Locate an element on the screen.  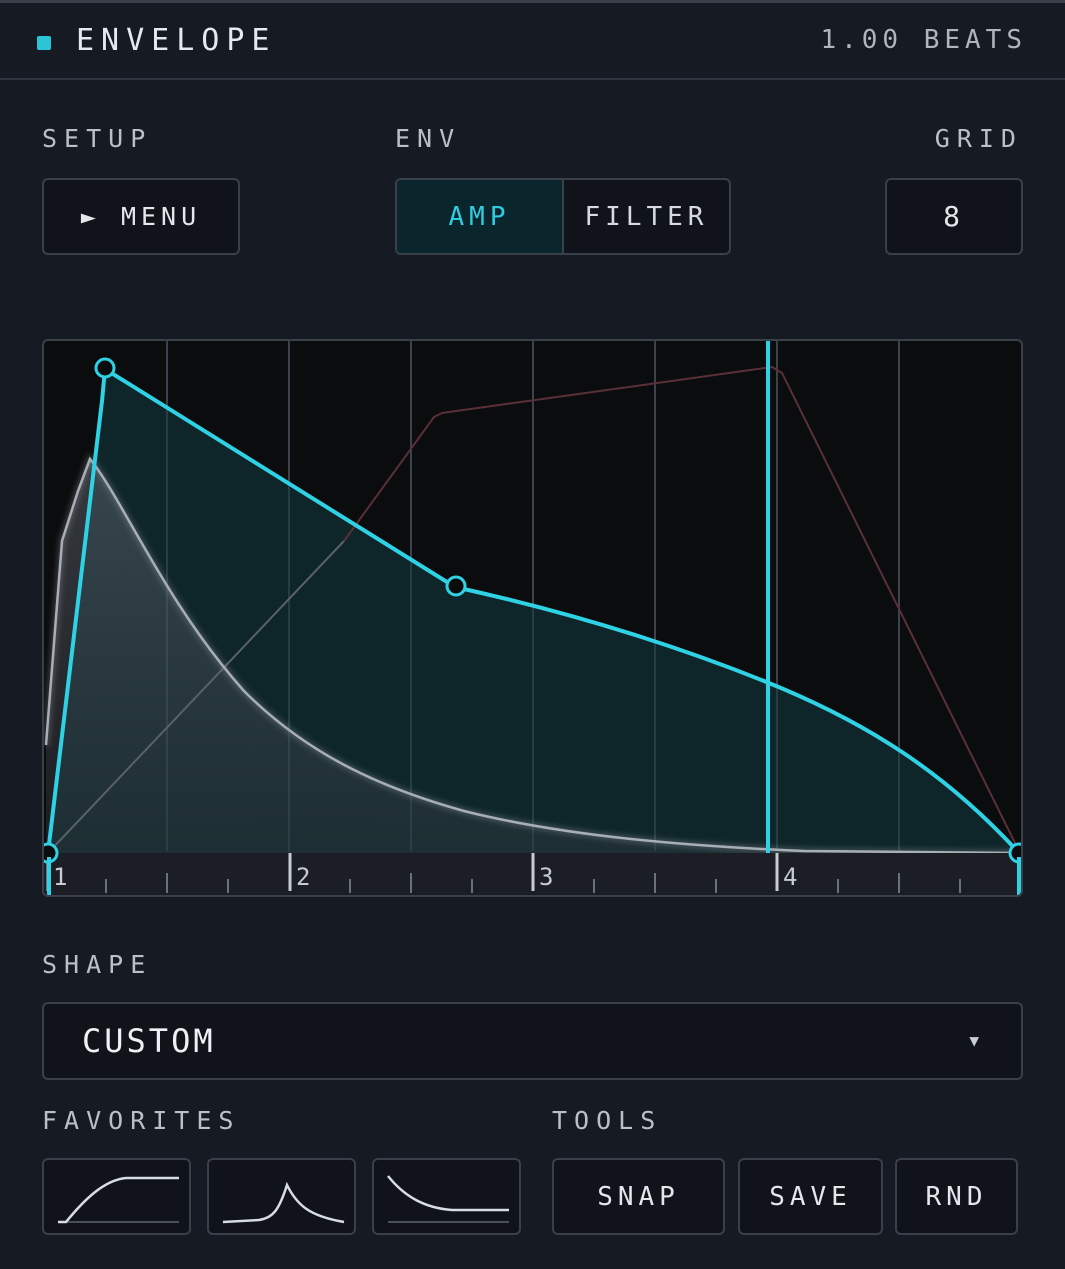
grid-label: GRID is located at coordinates (978, 138).